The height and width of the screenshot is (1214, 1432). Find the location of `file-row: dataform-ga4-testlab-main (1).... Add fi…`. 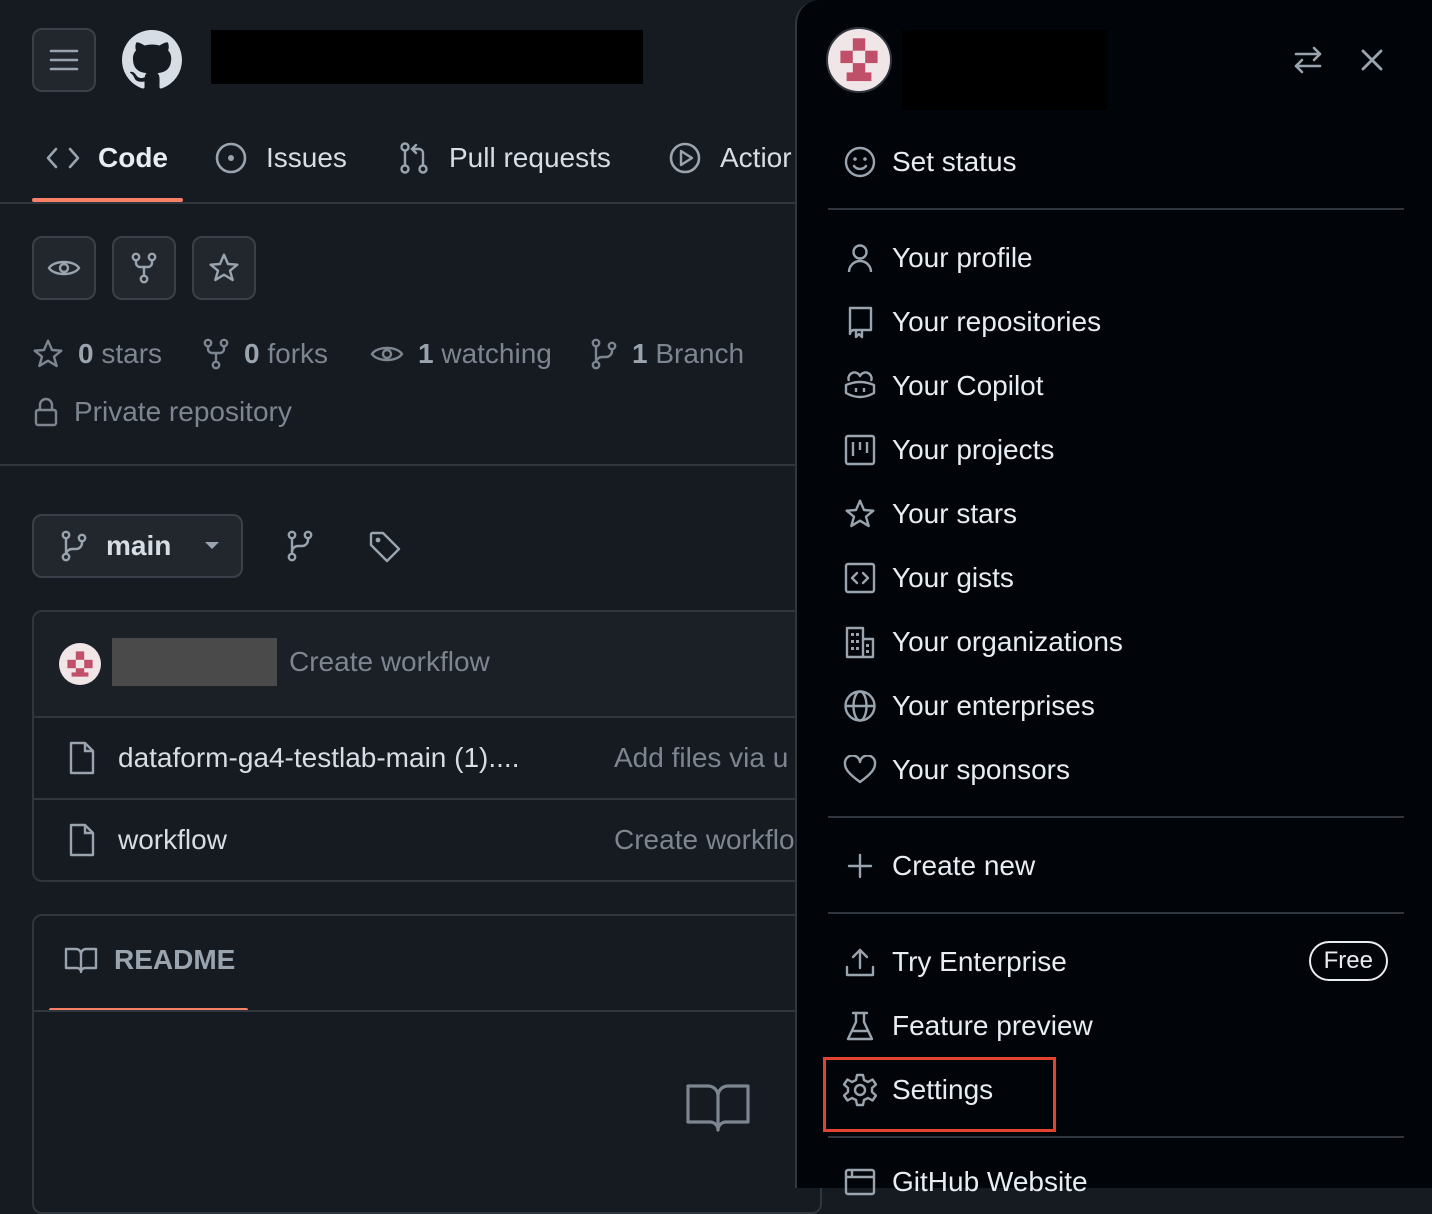

file-row: dataform-ga4-testlab-main (1).... Add fi… is located at coordinates (424, 757).